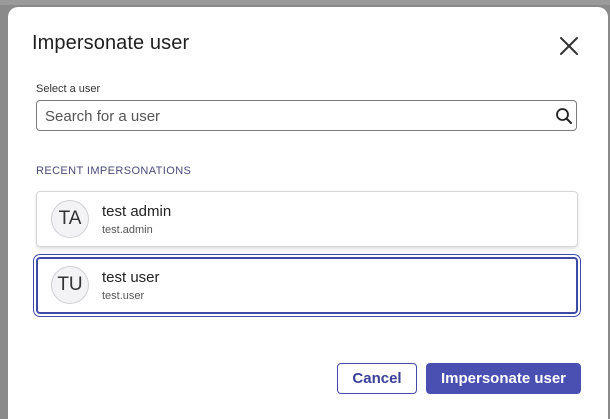 The image size is (610, 419). What do you see at coordinates (295, 116) in the screenshot?
I see `user-search-input` at bounding box center [295, 116].